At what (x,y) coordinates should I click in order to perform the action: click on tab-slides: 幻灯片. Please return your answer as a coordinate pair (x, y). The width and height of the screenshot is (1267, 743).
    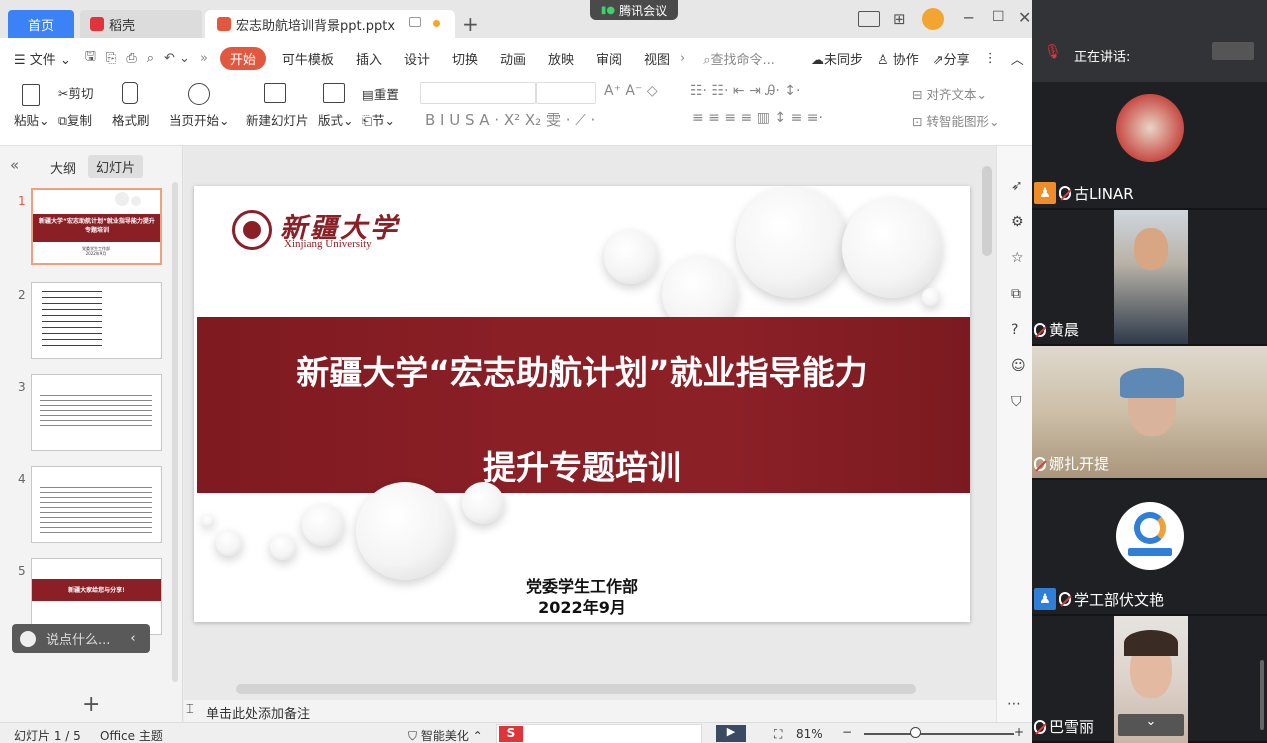
    Looking at the image, I should click on (116, 166).